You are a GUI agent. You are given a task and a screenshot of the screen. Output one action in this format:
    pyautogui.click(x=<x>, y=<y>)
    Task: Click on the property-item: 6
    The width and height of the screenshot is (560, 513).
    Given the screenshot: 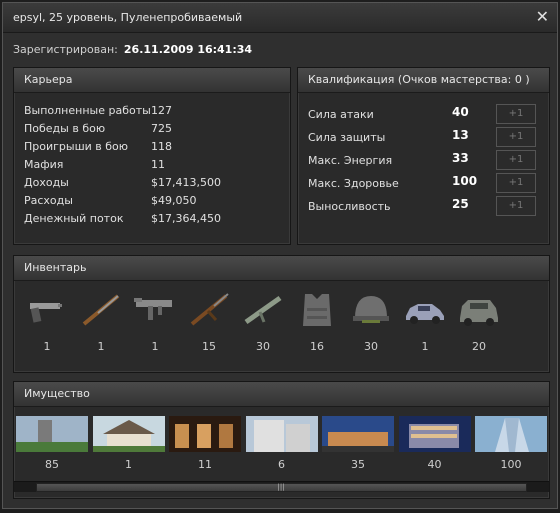 What is the action you would take?
    pyautogui.click(x=281, y=443)
    